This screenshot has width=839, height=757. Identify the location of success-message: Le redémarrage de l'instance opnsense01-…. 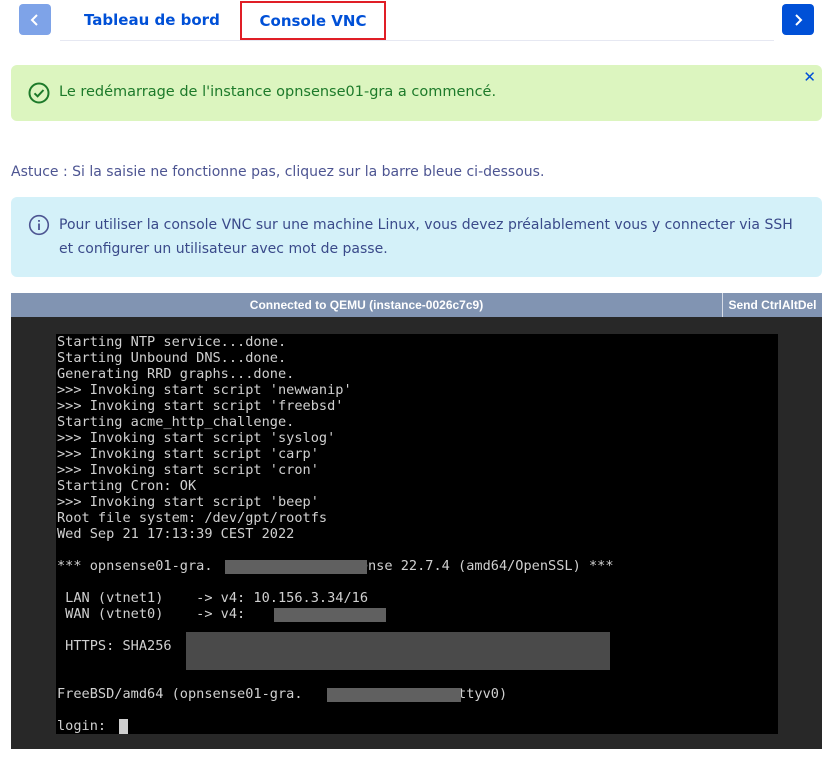
(278, 92).